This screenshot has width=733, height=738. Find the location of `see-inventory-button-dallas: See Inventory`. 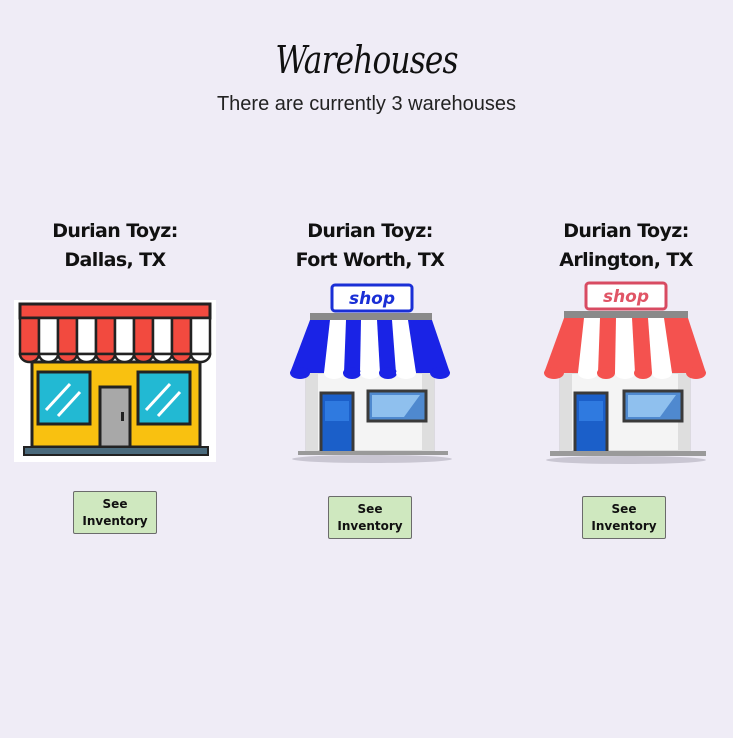

see-inventory-button-dallas: See Inventory is located at coordinates (115, 512).